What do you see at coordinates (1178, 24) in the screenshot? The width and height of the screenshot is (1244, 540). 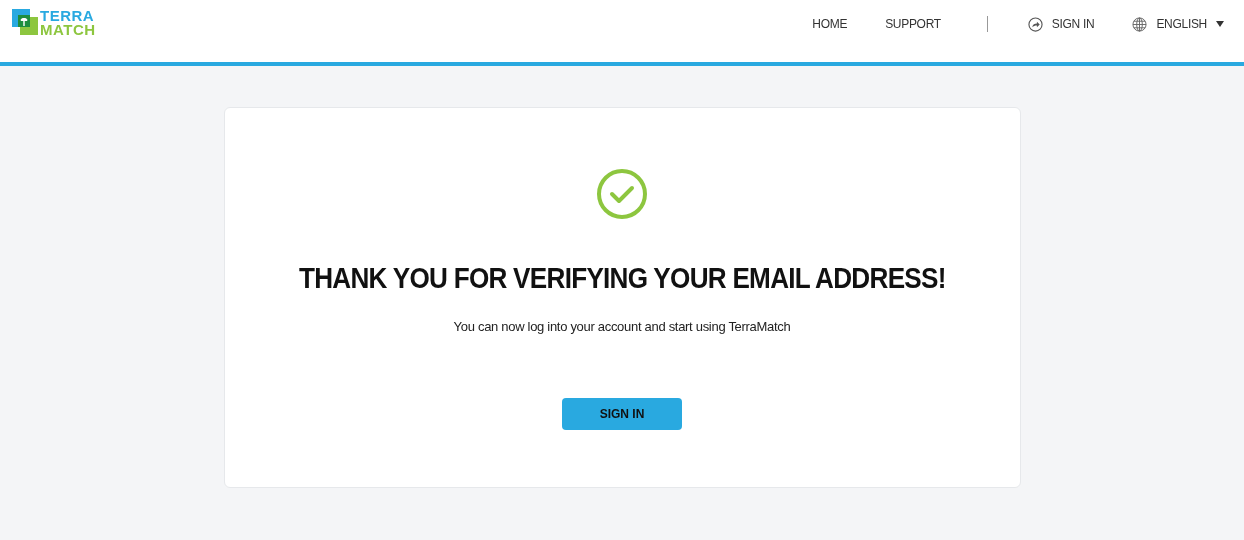 I see `language-selector: ENGLISH` at bounding box center [1178, 24].